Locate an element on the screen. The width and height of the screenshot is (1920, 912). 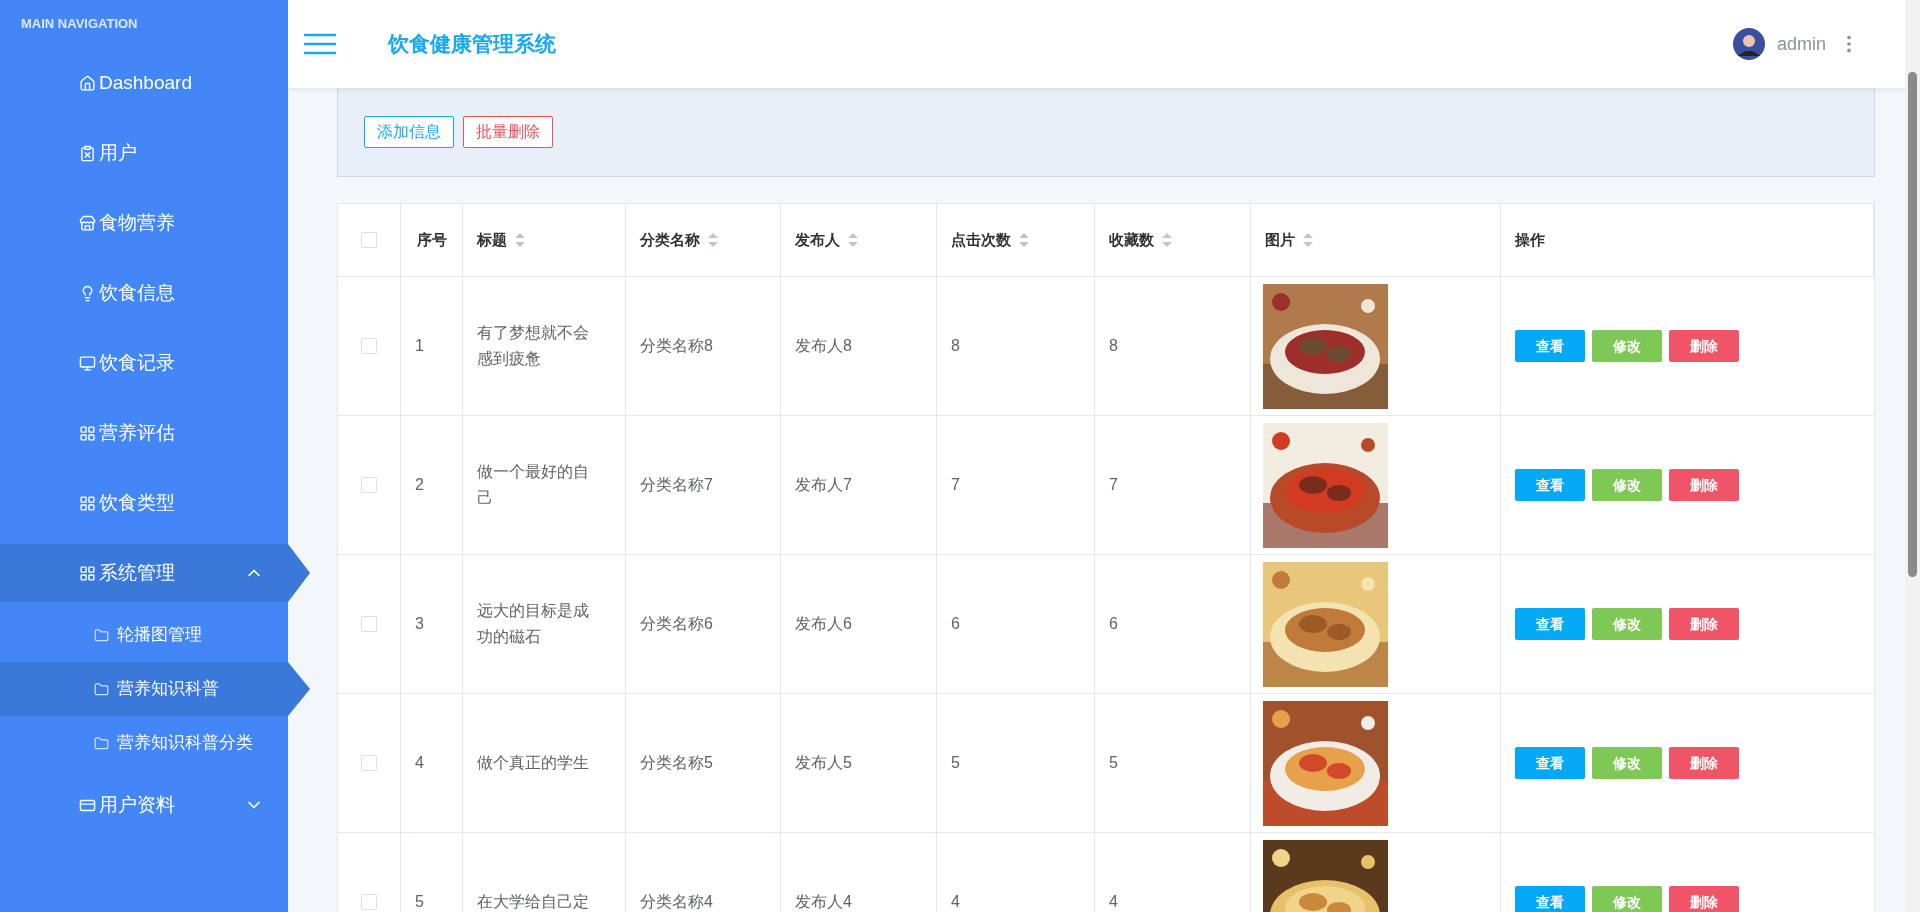
nav-item: 用户资料 is located at coordinates (144, 805).